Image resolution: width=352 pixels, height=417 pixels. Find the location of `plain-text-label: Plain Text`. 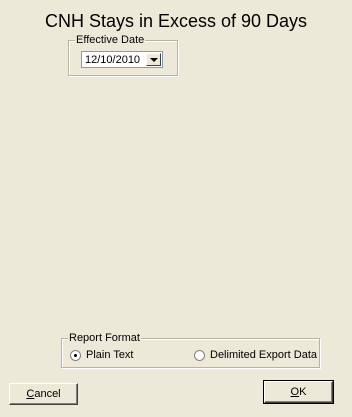

plain-text-label: Plain Text is located at coordinates (110, 355).